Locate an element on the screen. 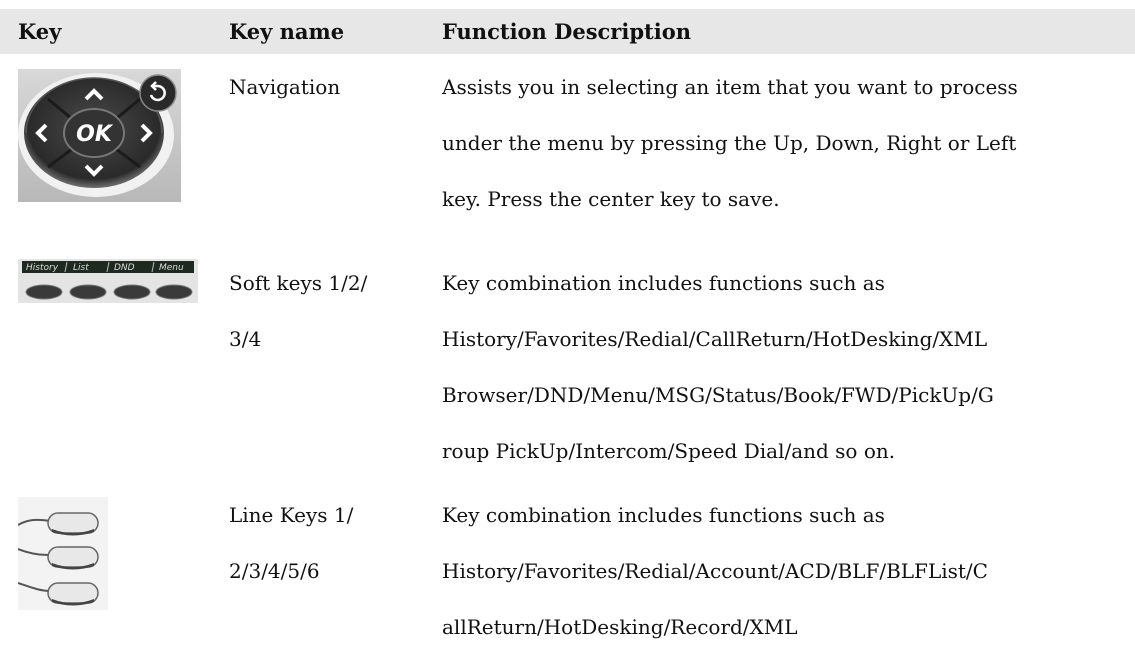 This screenshot has height=659, width=1135. svg-text: DND is located at coordinates (124, 268).